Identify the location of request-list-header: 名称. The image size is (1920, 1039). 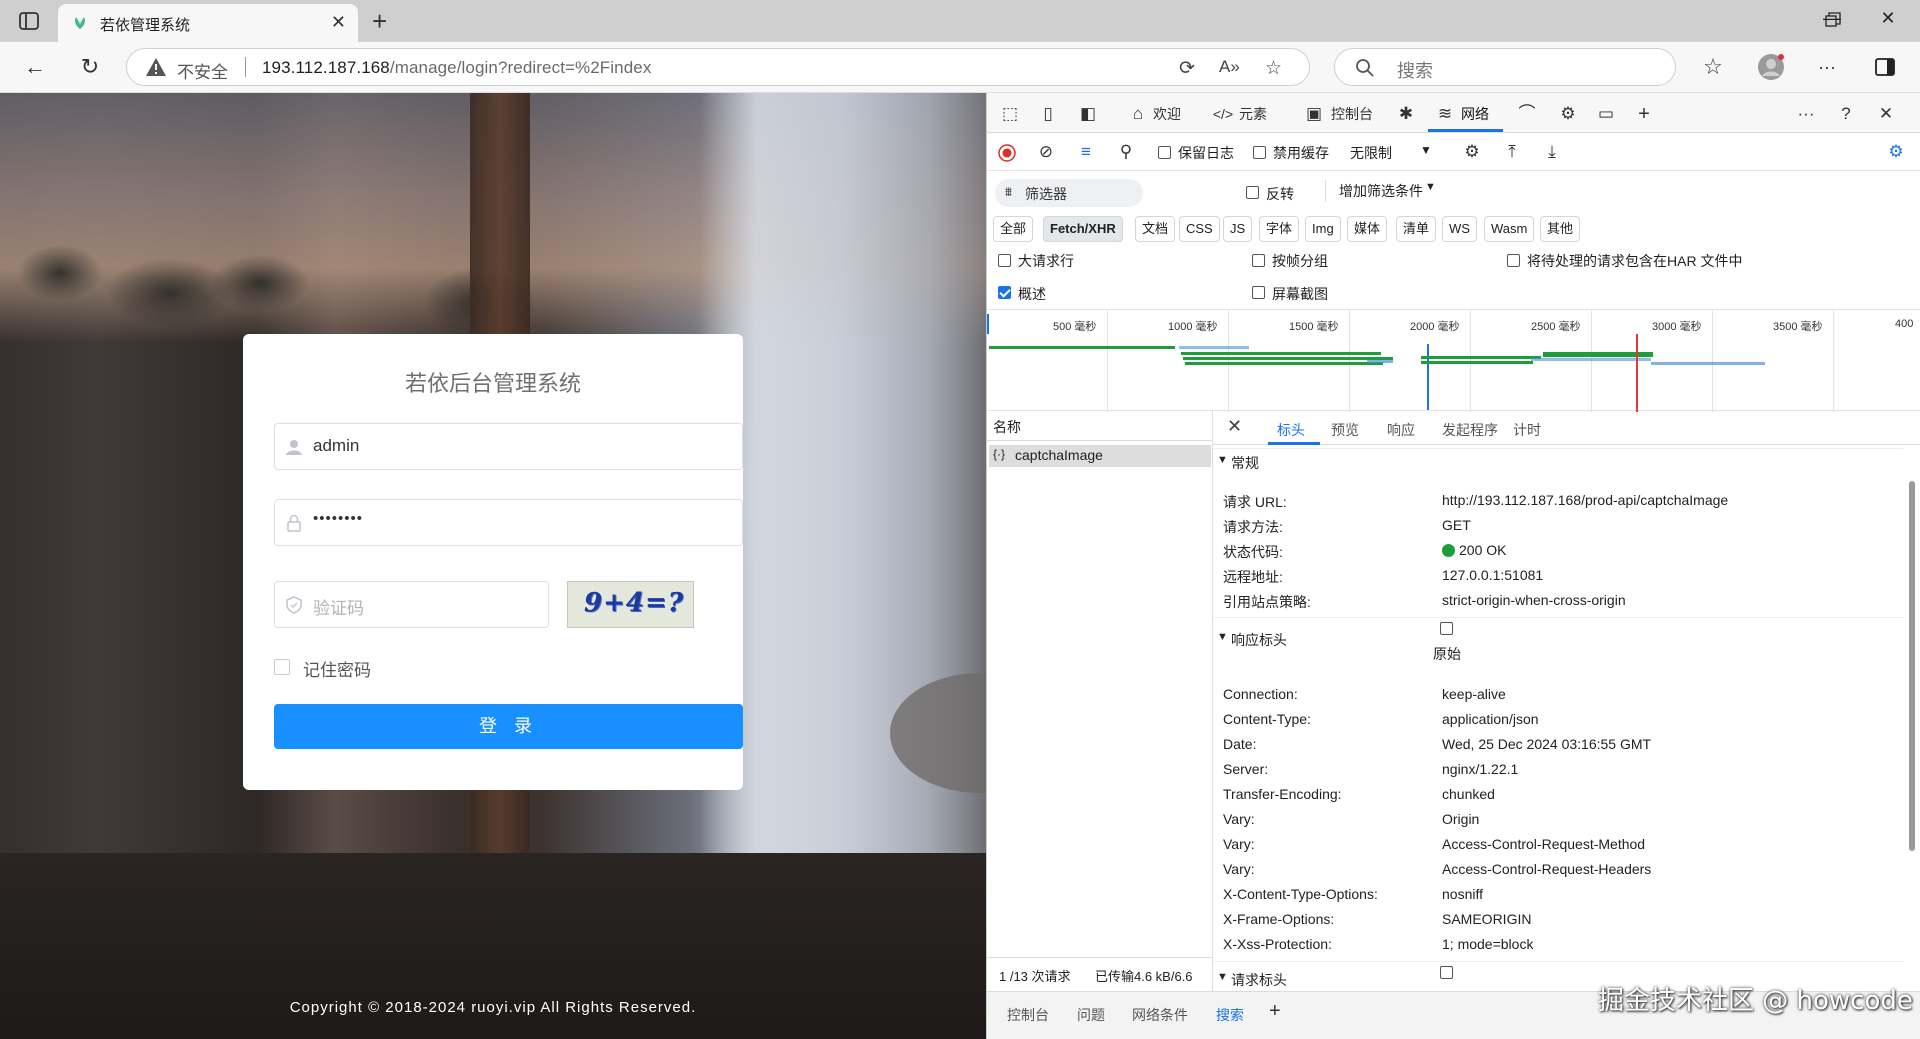
(1100, 426).